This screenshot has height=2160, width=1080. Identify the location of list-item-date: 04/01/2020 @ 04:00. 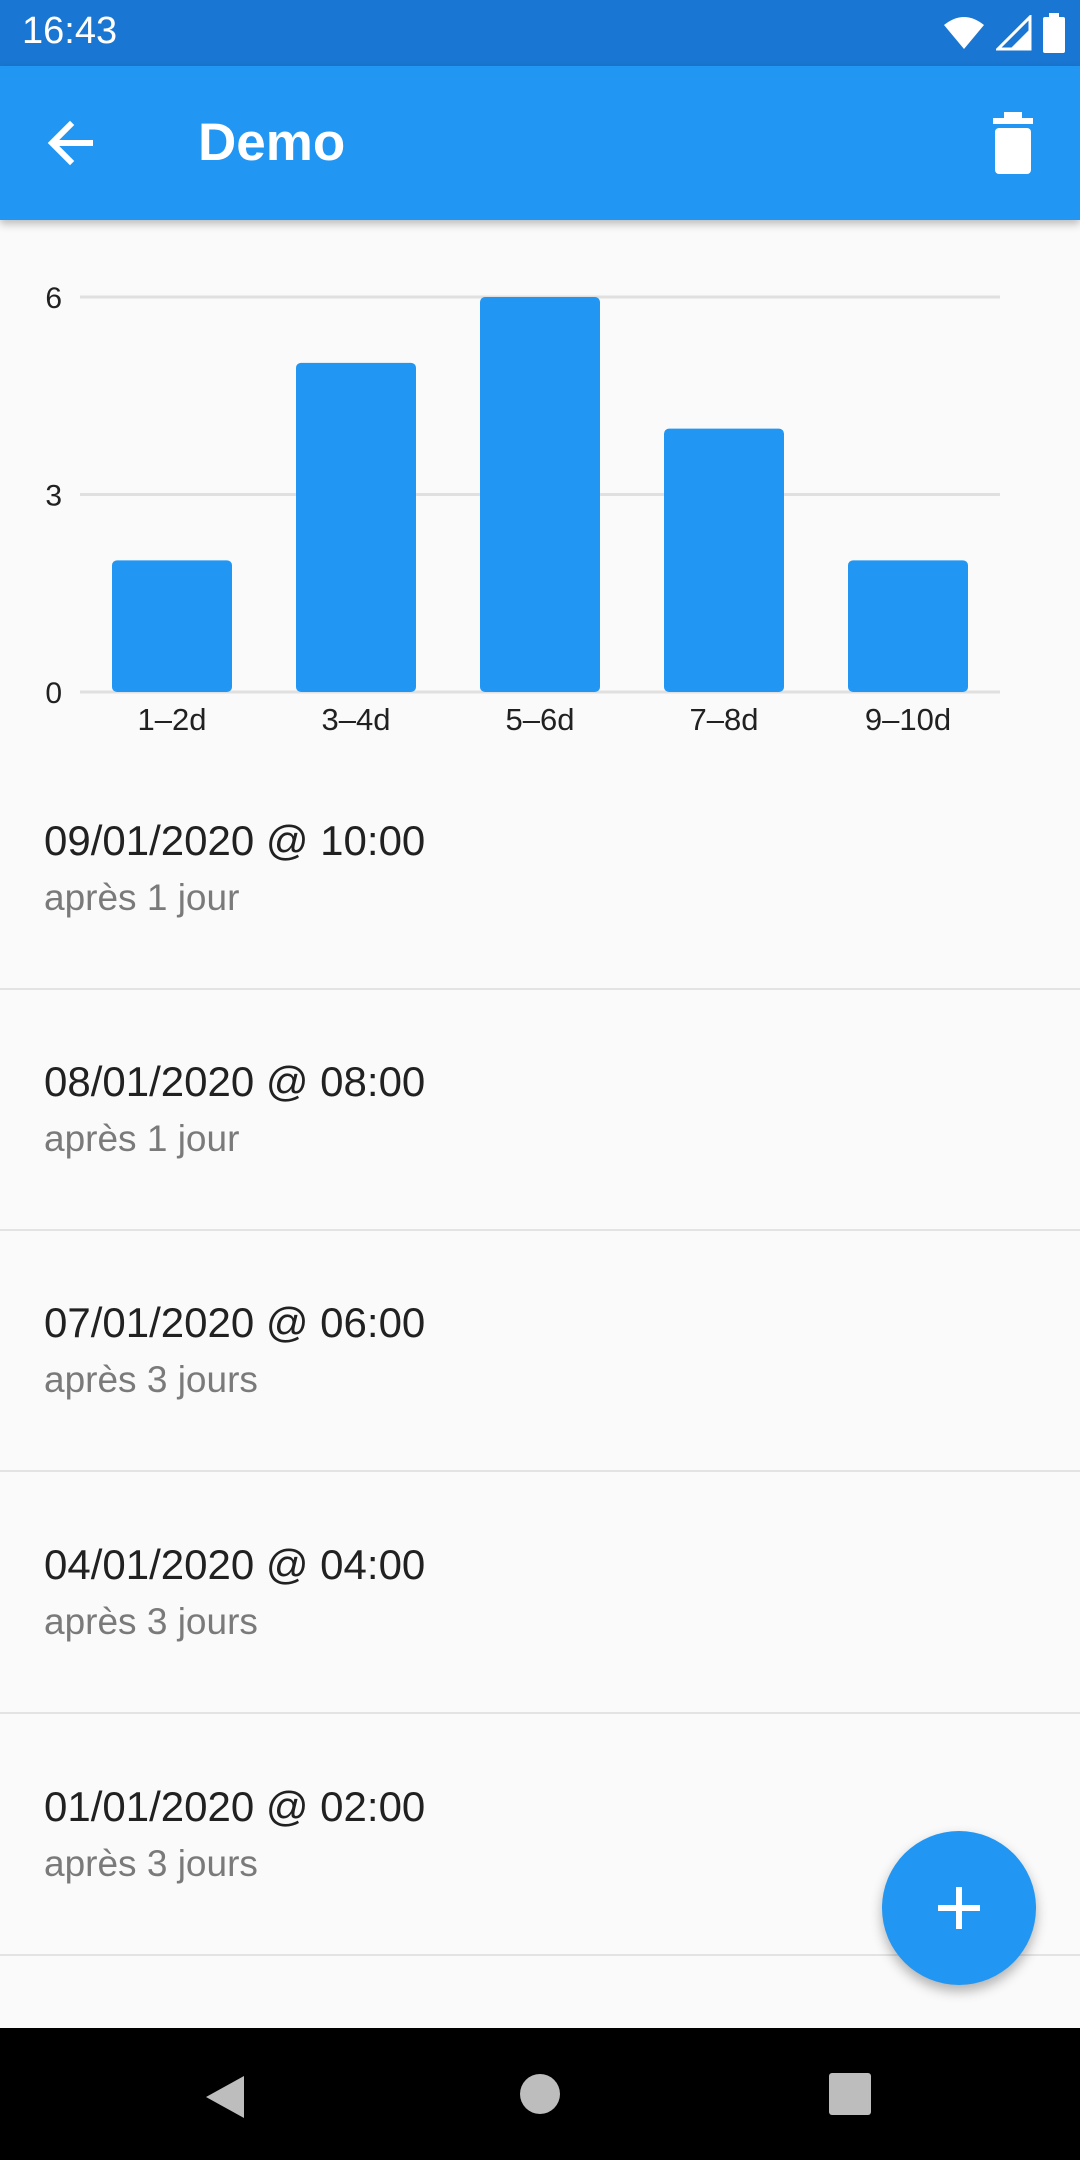
(235, 1564).